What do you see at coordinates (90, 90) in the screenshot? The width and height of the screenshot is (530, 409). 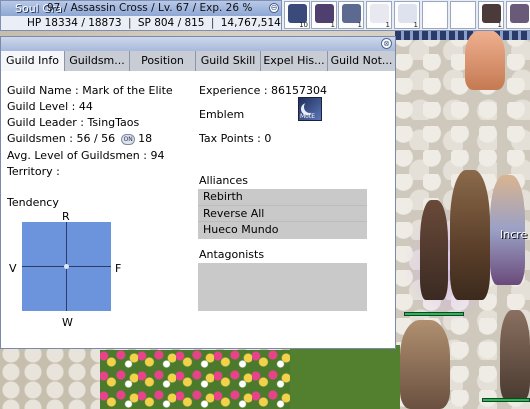 I see `guild-name: Guild Name : Mark of the Elite` at bounding box center [90, 90].